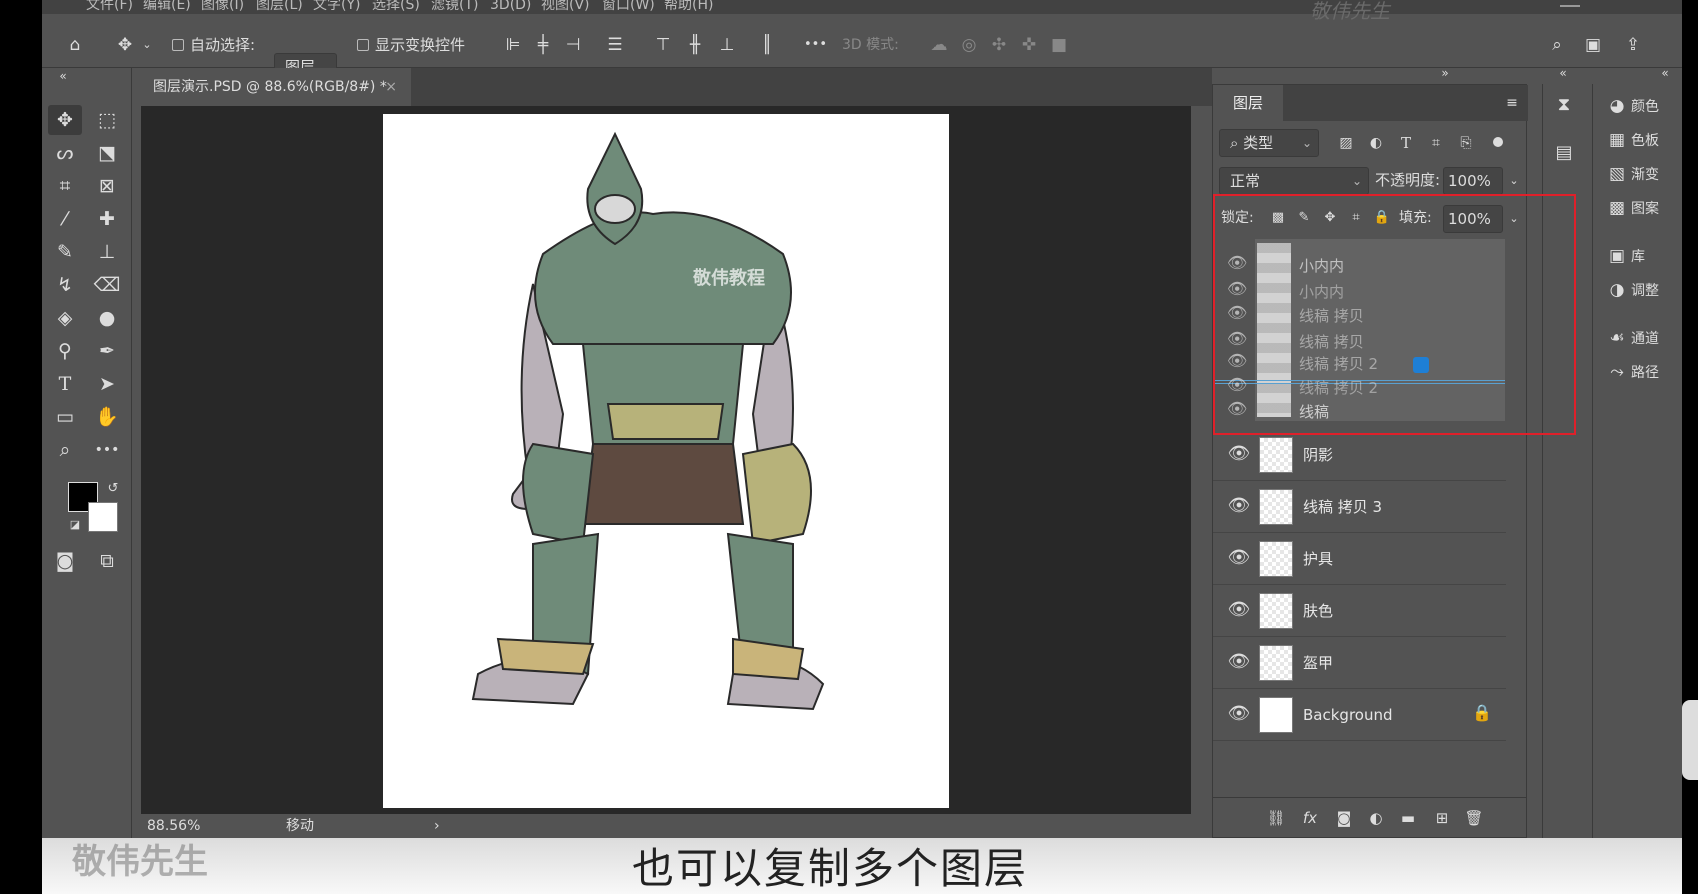  What do you see at coordinates (1482, 712) in the screenshot?
I see `lock-icon: 🔒` at bounding box center [1482, 712].